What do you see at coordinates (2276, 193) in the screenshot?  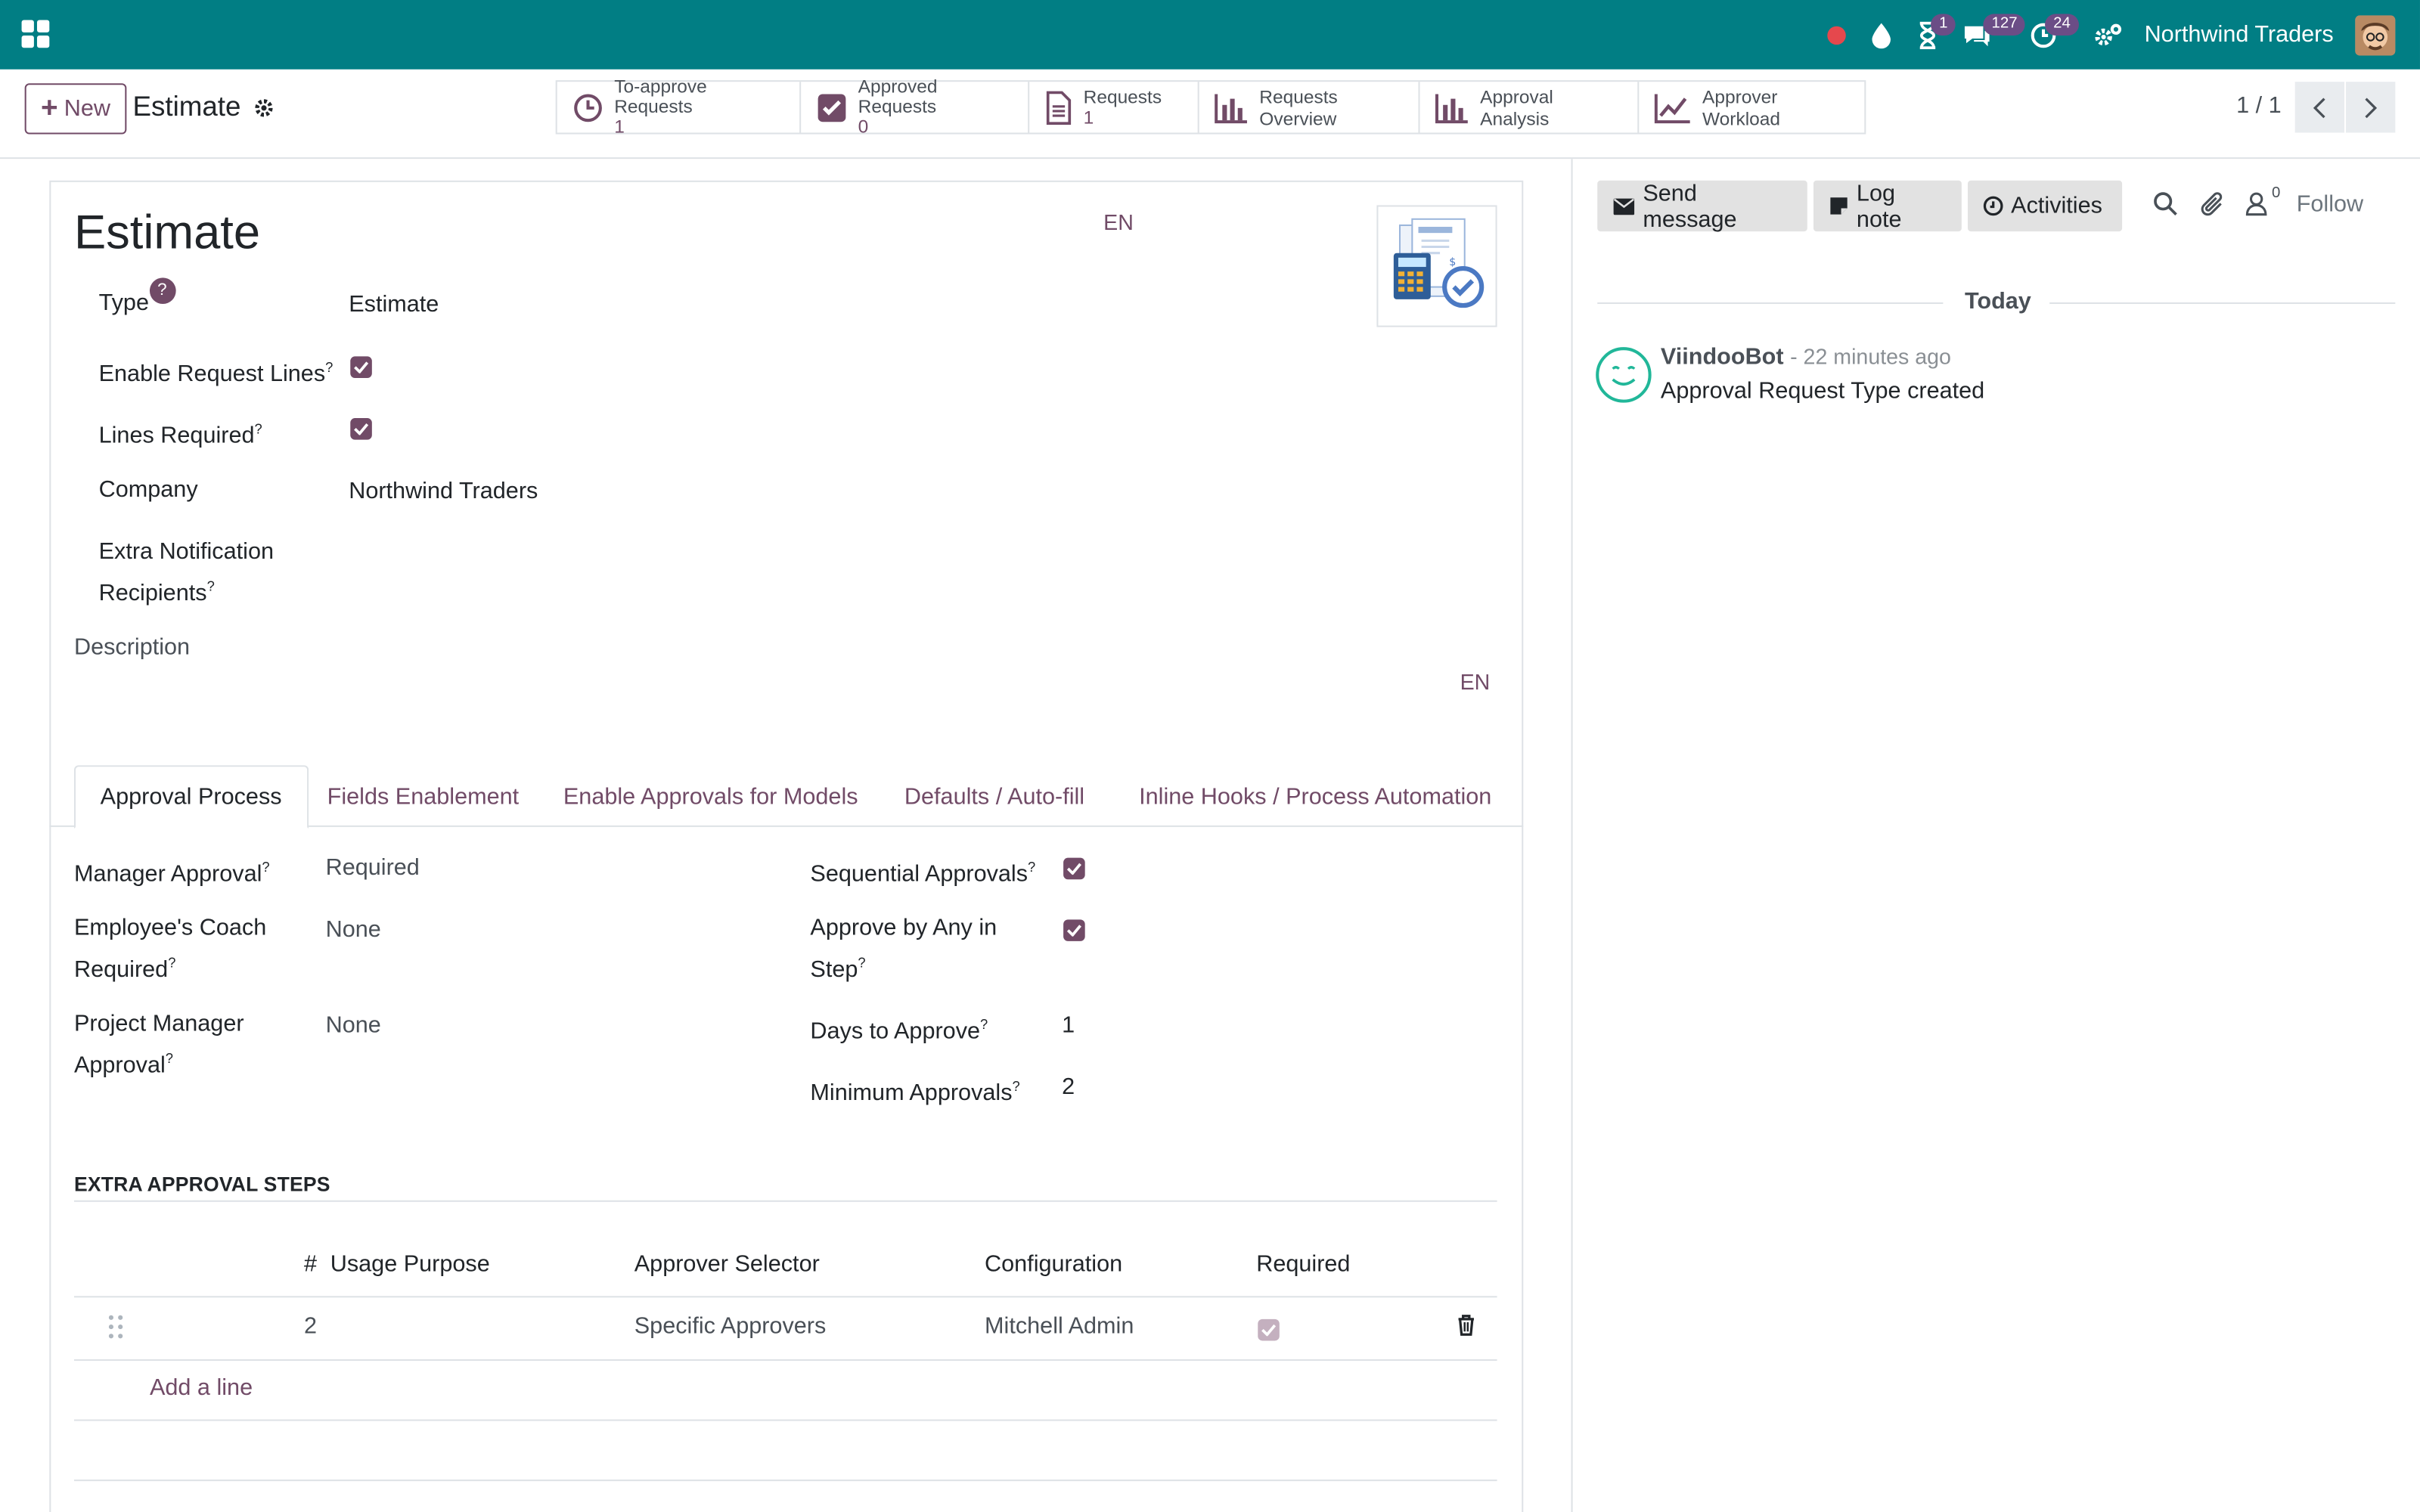 I see `followers-count: 0` at bounding box center [2276, 193].